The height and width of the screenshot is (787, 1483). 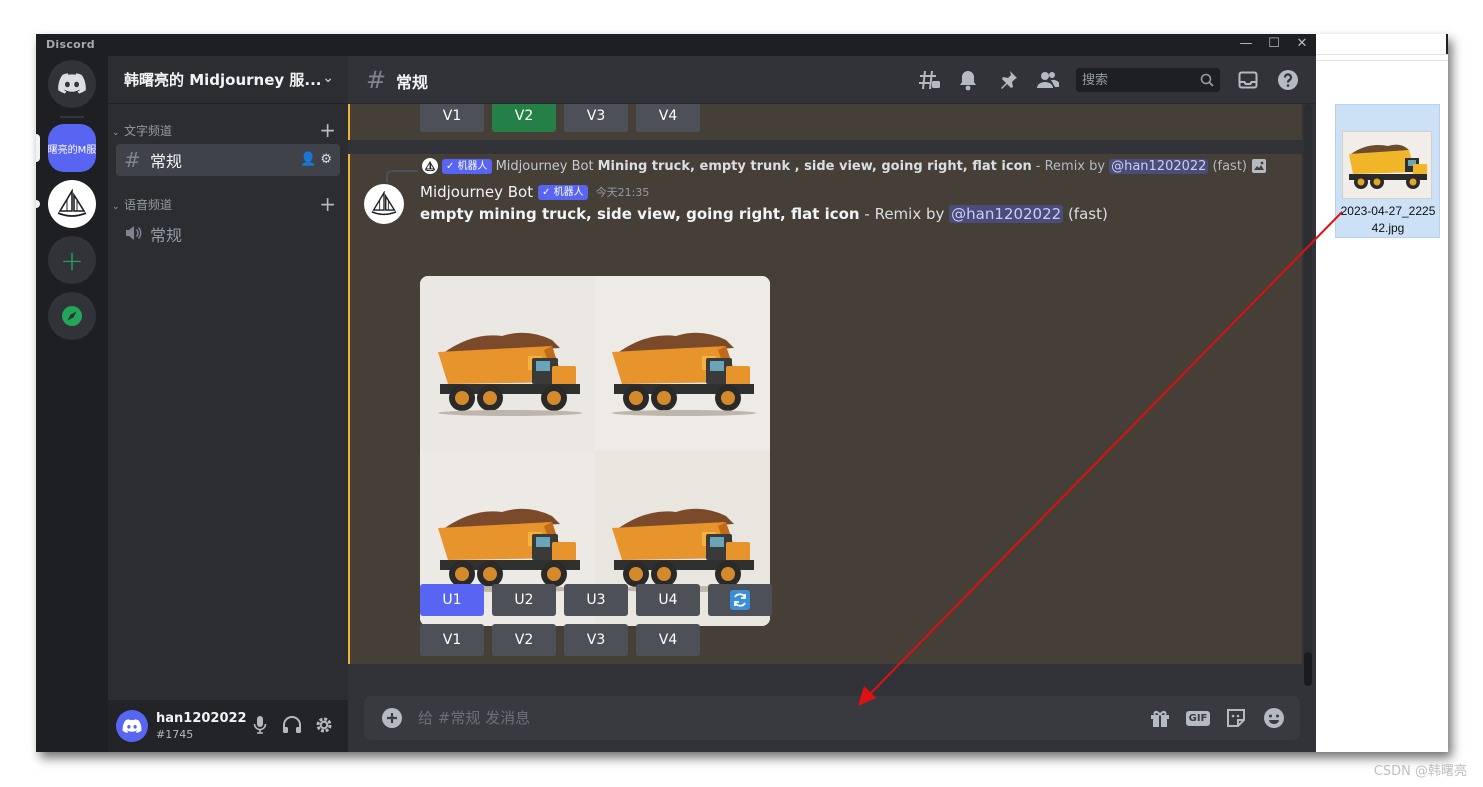 What do you see at coordinates (524, 640) in the screenshot?
I see `v2-button: V2` at bounding box center [524, 640].